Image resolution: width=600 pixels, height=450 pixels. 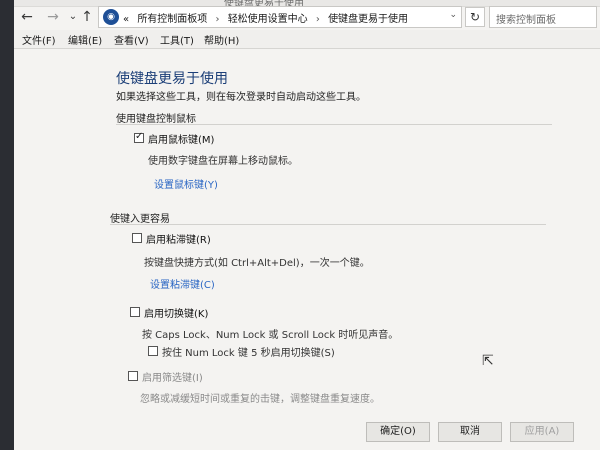 I want to click on menu-file: 文件(F), so click(x=39, y=39).